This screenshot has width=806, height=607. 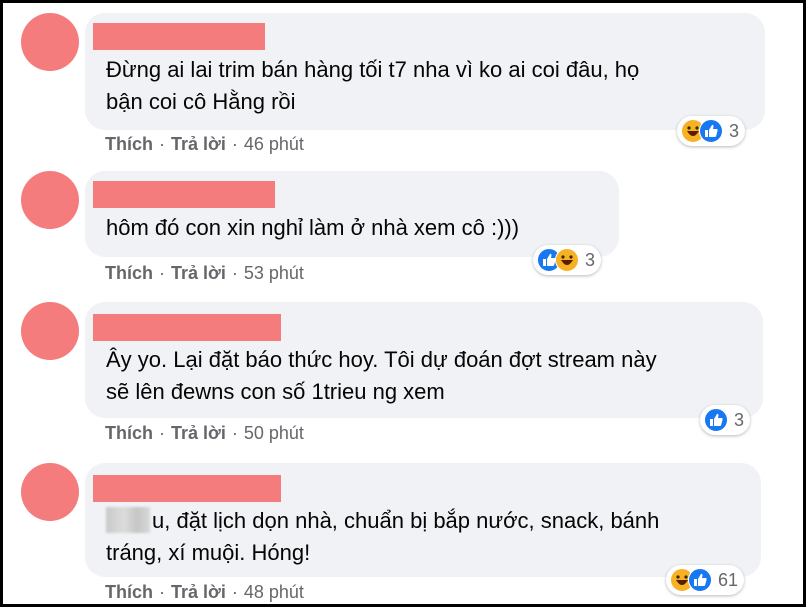 I want to click on comment-time: 50 phút, so click(x=274, y=433).